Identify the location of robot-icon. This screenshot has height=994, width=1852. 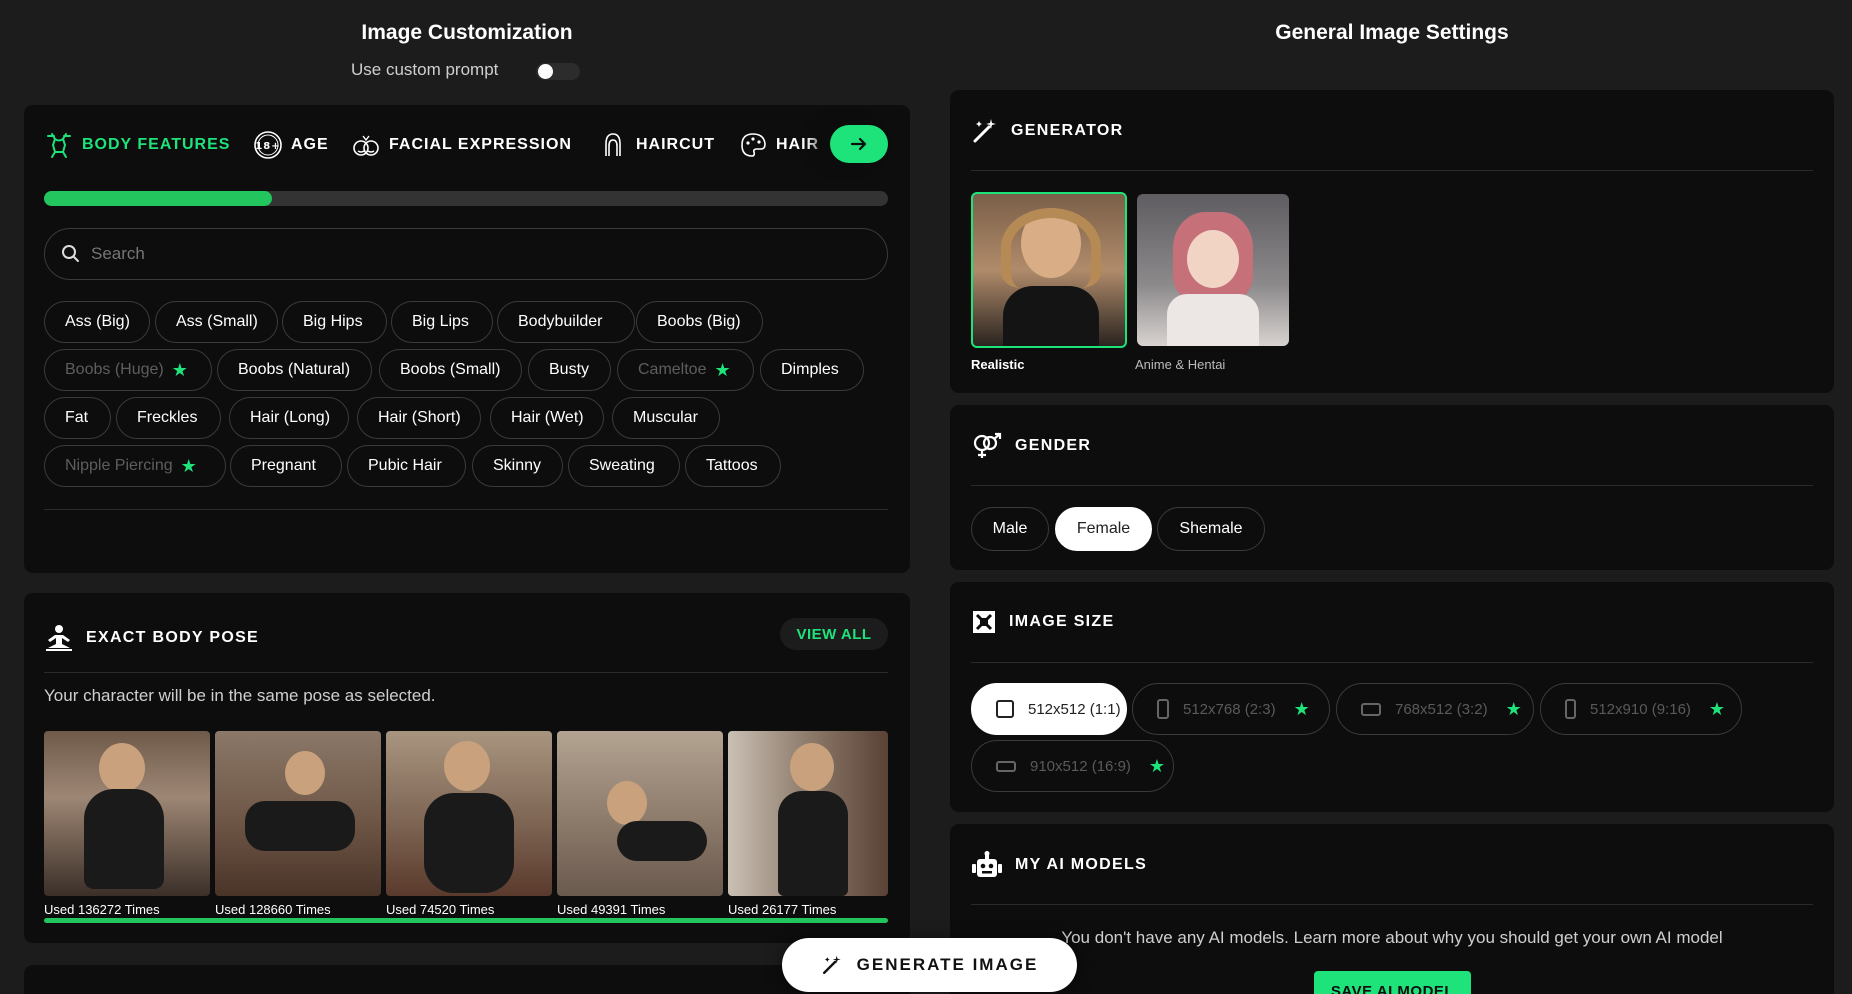
(987, 864).